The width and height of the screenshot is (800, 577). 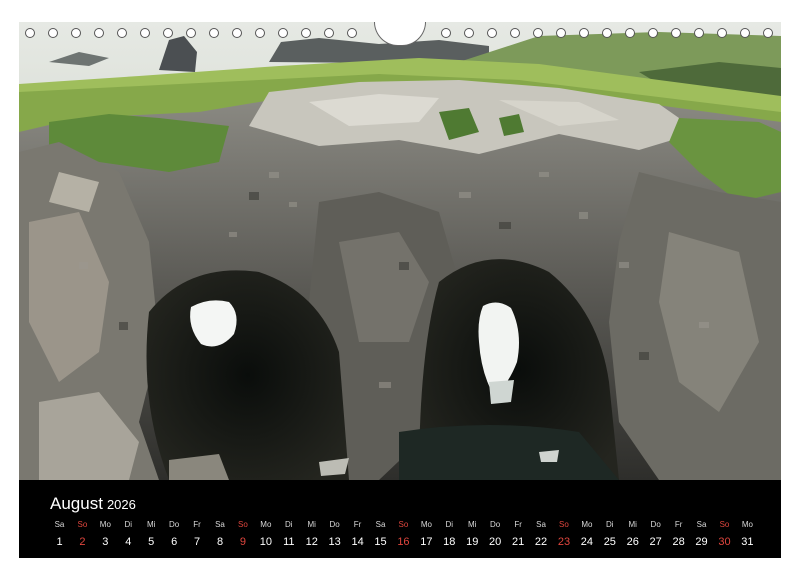 I want to click on day-number: 28, so click(x=678, y=542).